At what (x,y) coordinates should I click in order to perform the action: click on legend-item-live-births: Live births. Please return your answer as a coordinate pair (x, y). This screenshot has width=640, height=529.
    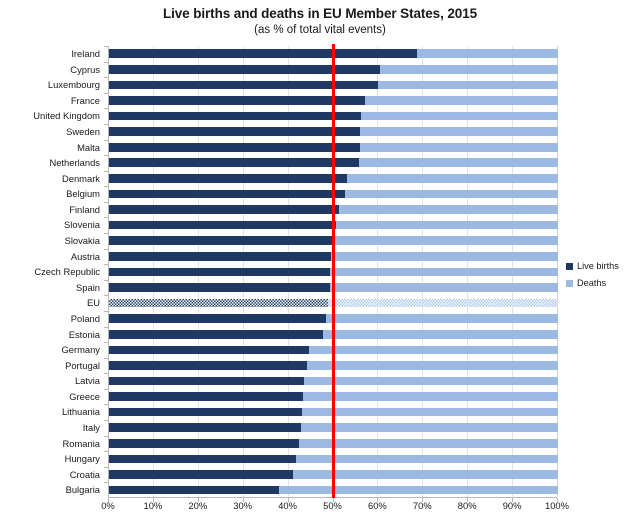
    Looking at the image, I should click on (602, 266).